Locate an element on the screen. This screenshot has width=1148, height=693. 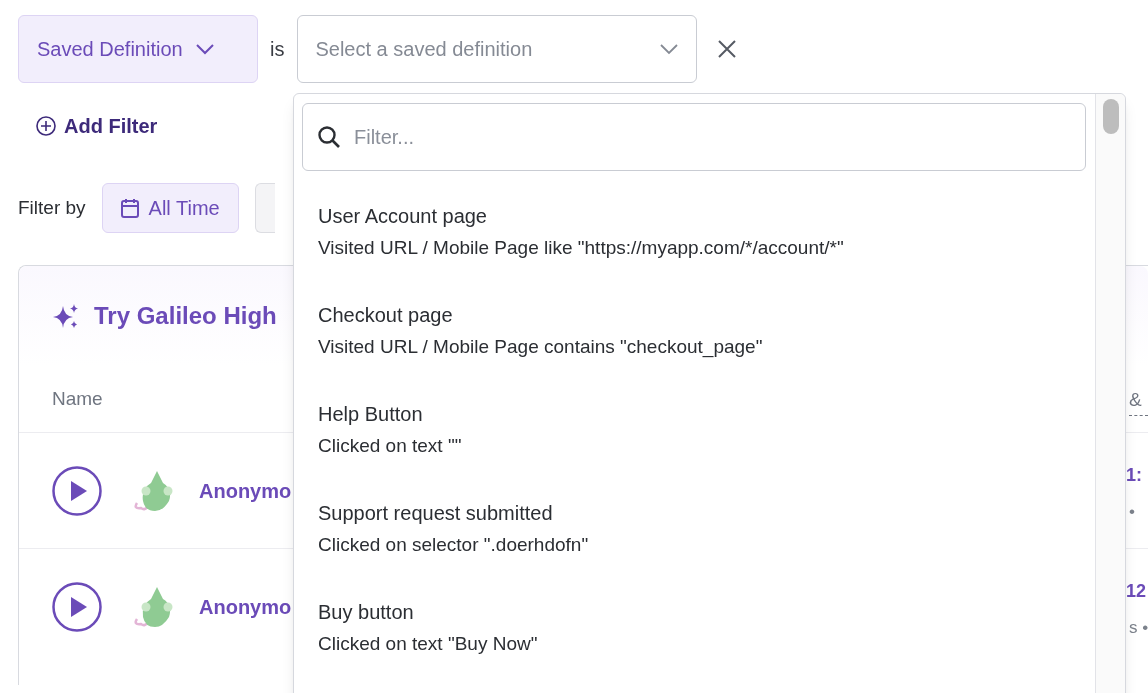
definition-option: Buy button Clicked on text "Buy Now" is located at coordinates (694, 646).